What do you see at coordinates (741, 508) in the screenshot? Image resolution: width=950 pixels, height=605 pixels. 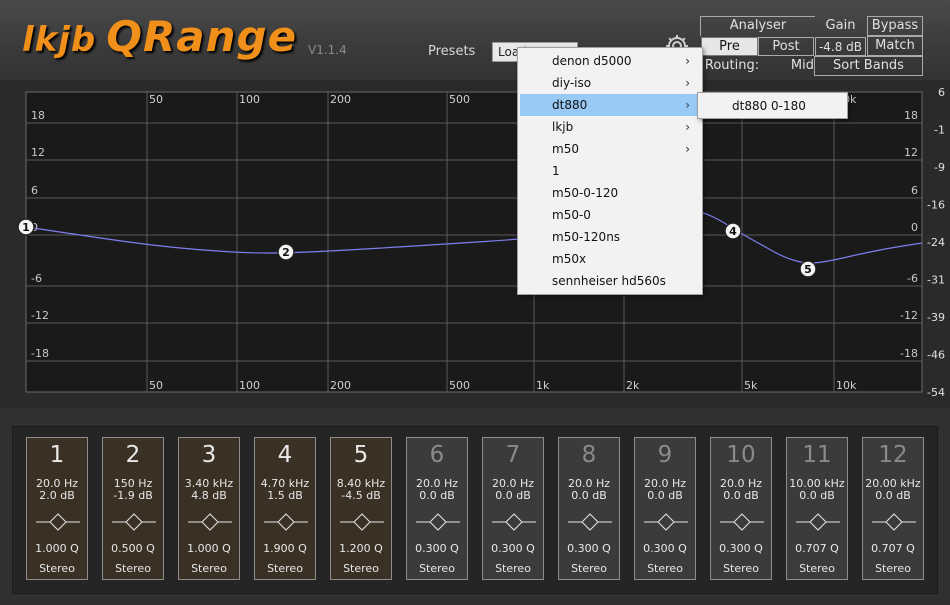 I see `band-10: 10 20.0 Hz 0.0 dB 0.300 Q Stereo` at bounding box center [741, 508].